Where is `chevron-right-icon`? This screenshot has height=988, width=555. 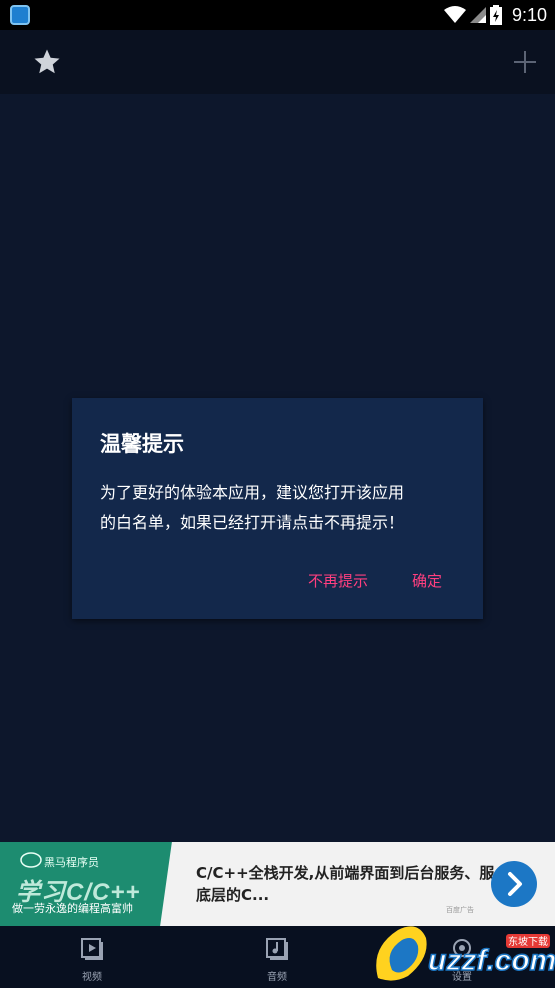
chevron-right-icon is located at coordinates (515, 884).